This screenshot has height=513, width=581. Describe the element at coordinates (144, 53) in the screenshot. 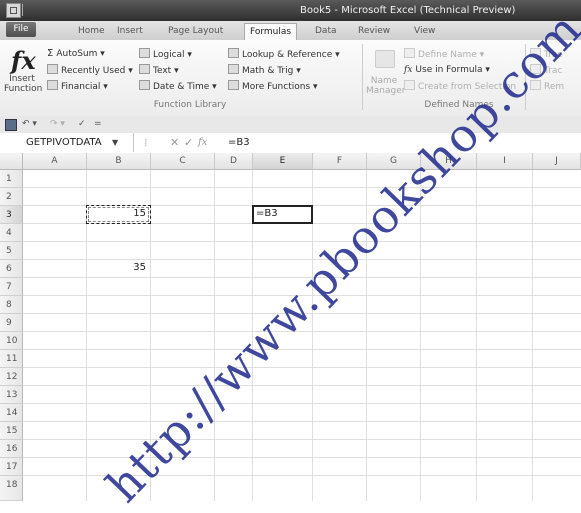

I see `logical-book-icon` at that location.